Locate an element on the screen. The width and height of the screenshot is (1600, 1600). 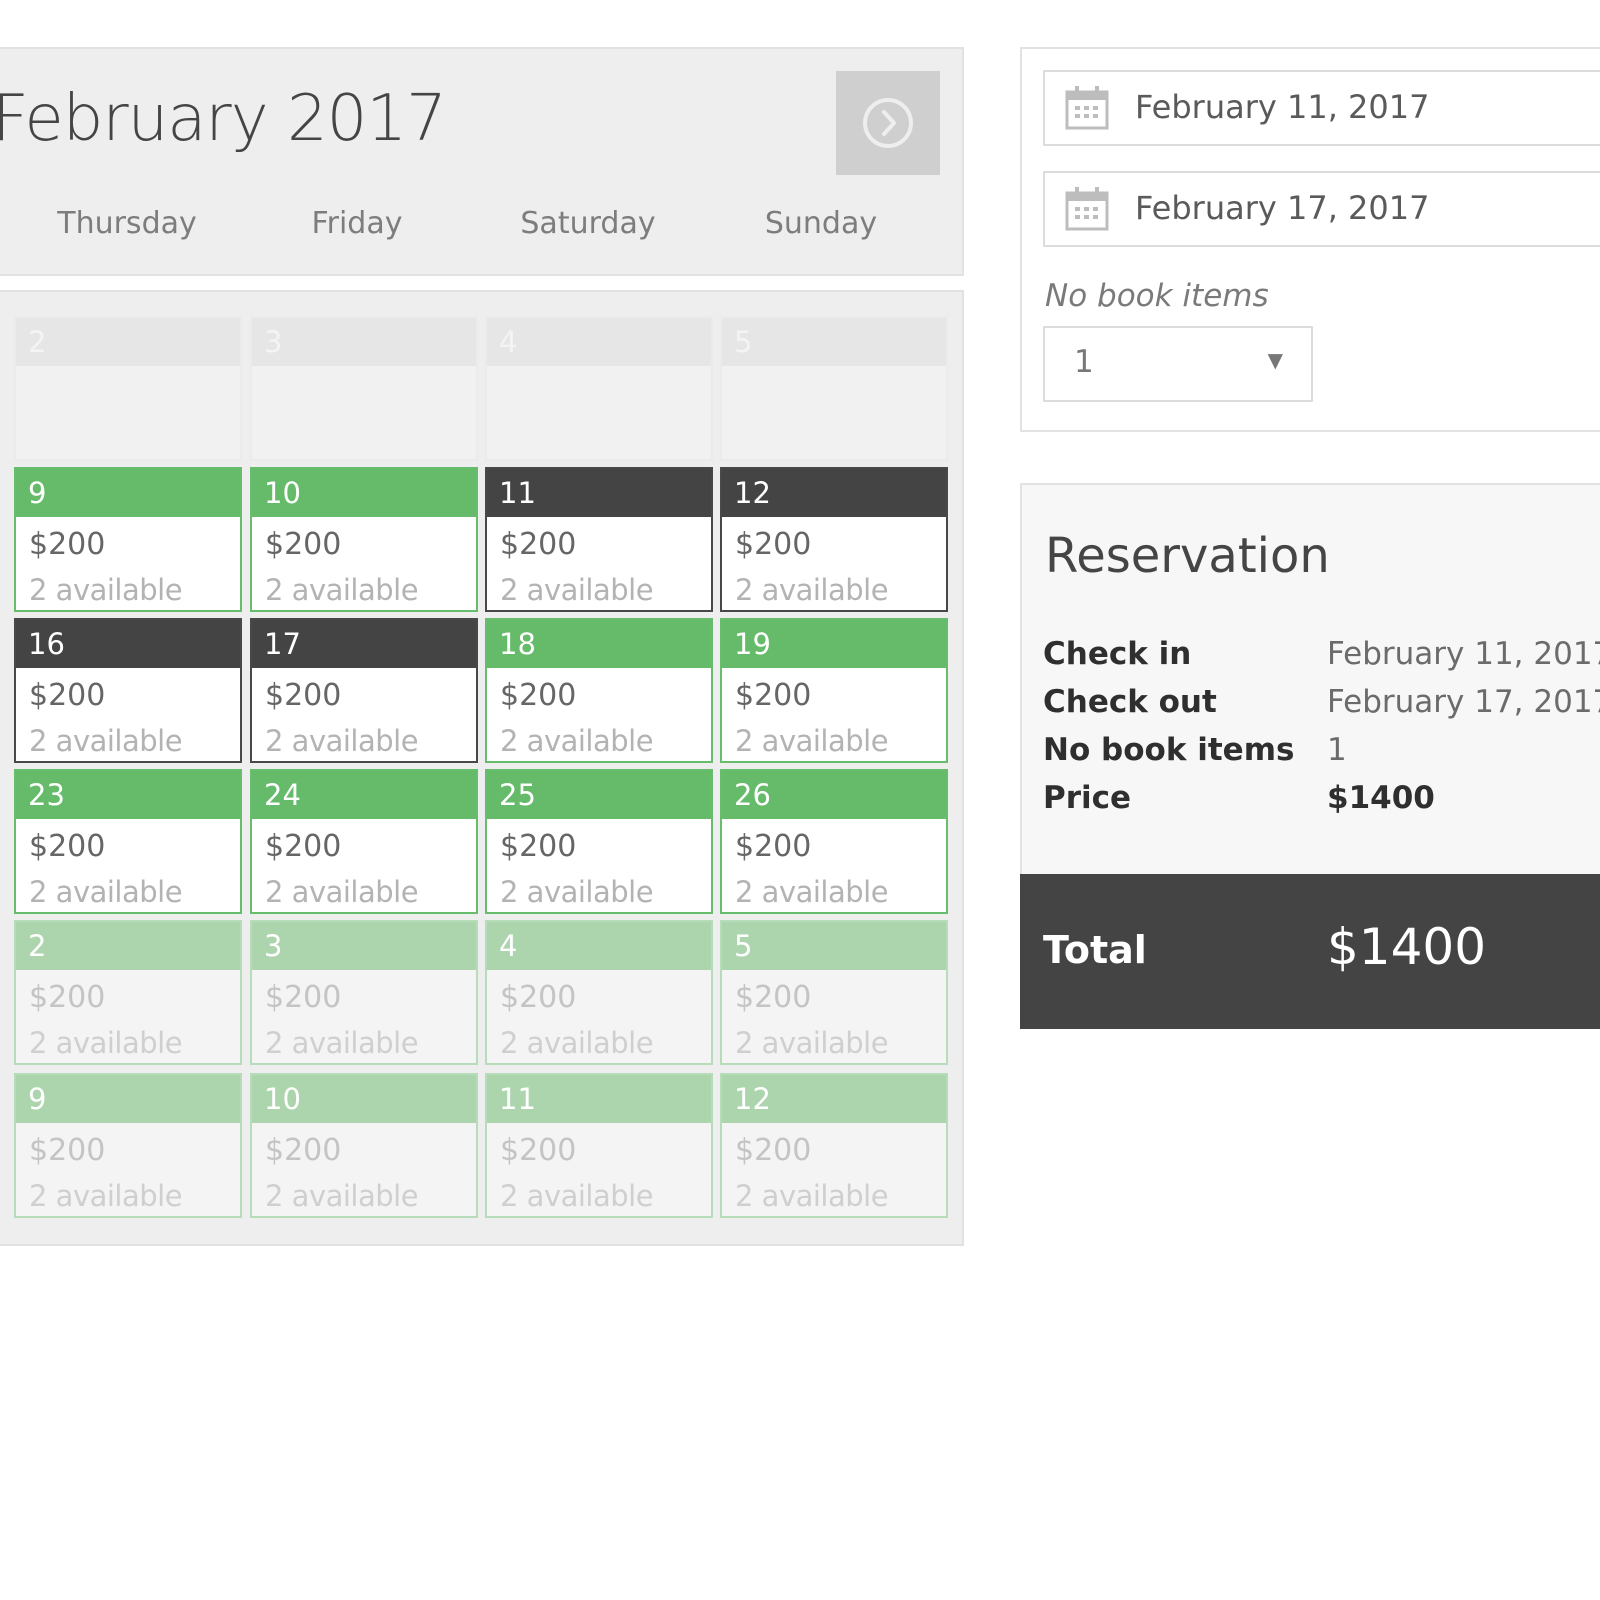
weekday-saturday: Saturday is located at coordinates (588, 223).